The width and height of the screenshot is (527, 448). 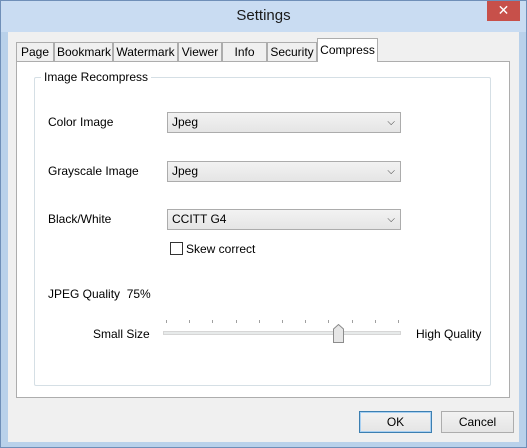 What do you see at coordinates (292, 51) in the screenshot?
I see `tab-security: Security` at bounding box center [292, 51].